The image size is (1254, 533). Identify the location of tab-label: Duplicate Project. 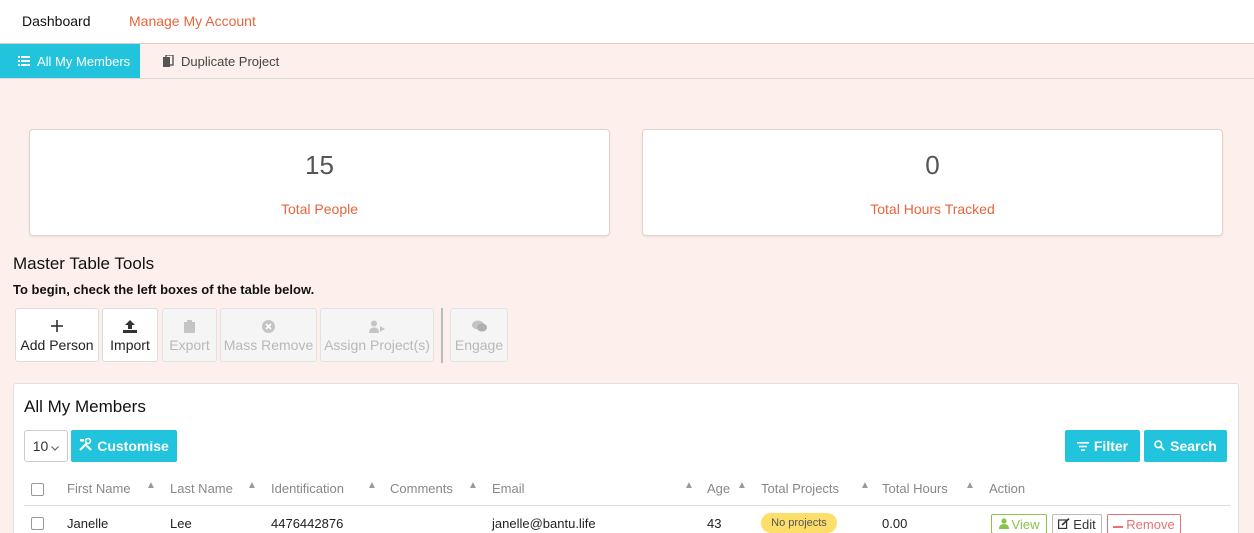
(230, 61).